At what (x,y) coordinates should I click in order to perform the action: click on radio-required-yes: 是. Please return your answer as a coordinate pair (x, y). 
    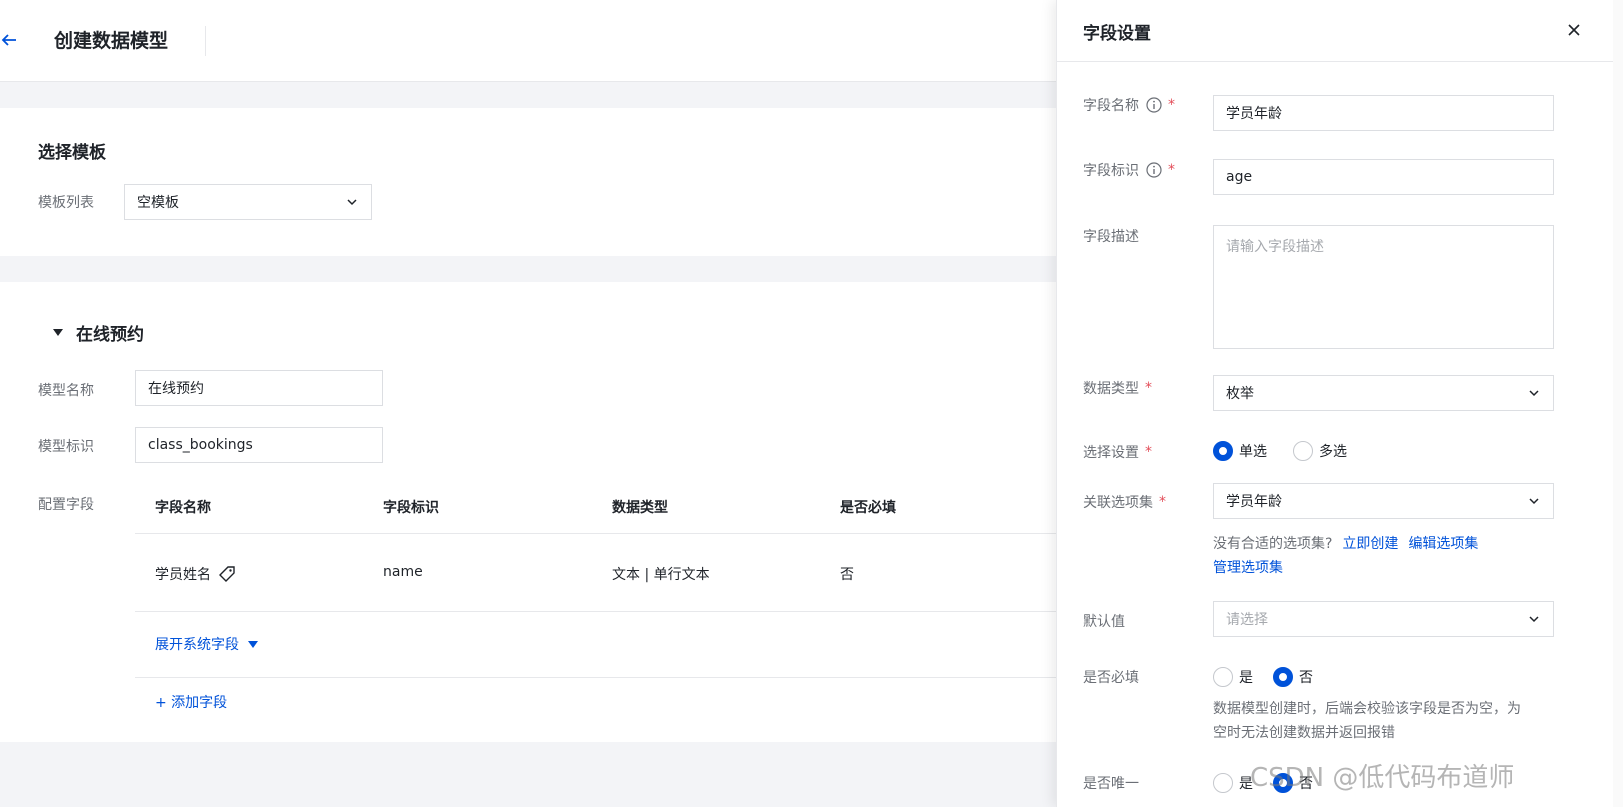
    Looking at the image, I should click on (1233, 677).